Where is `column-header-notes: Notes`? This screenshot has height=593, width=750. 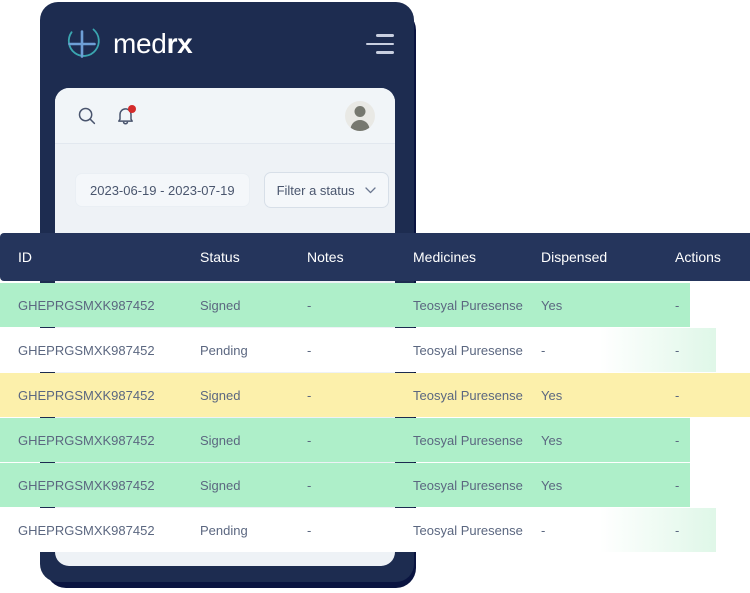
column-header-notes: Notes is located at coordinates (325, 257).